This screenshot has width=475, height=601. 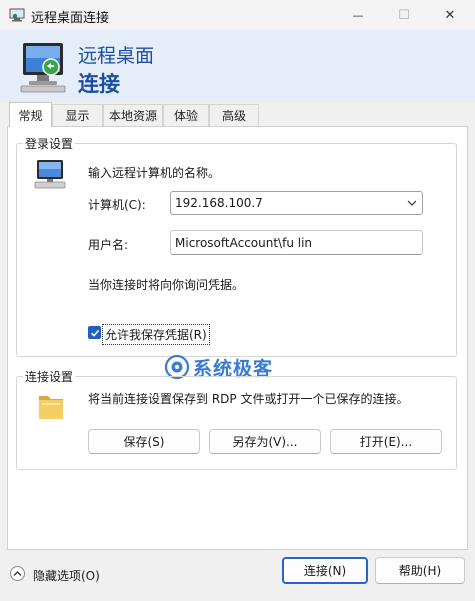 I want to click on computer-label: 计算机(C):, so click(x=117, y=205).